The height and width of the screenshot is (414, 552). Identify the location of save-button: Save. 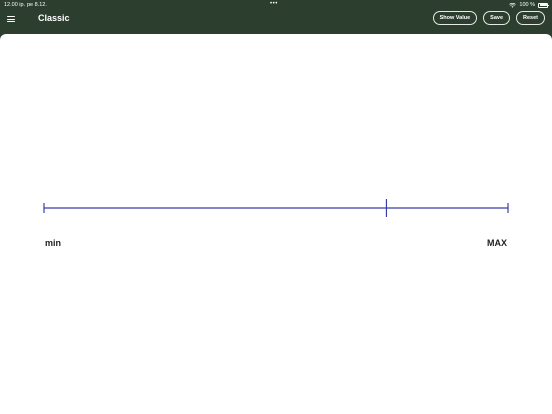
(497, 18).